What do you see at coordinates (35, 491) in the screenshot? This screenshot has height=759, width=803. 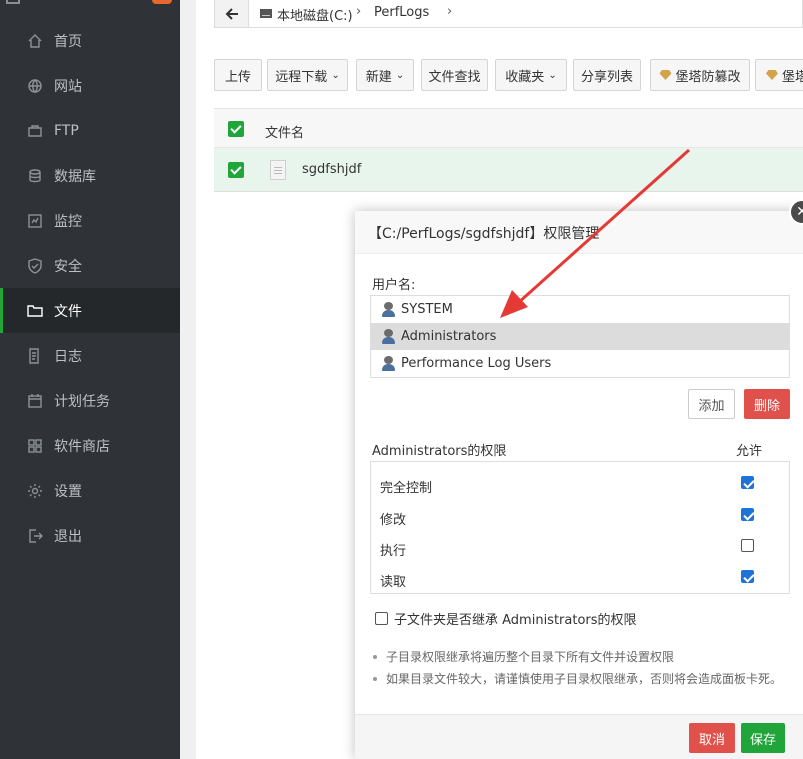 I see `gear-icon` at bounding box center [35, 491].